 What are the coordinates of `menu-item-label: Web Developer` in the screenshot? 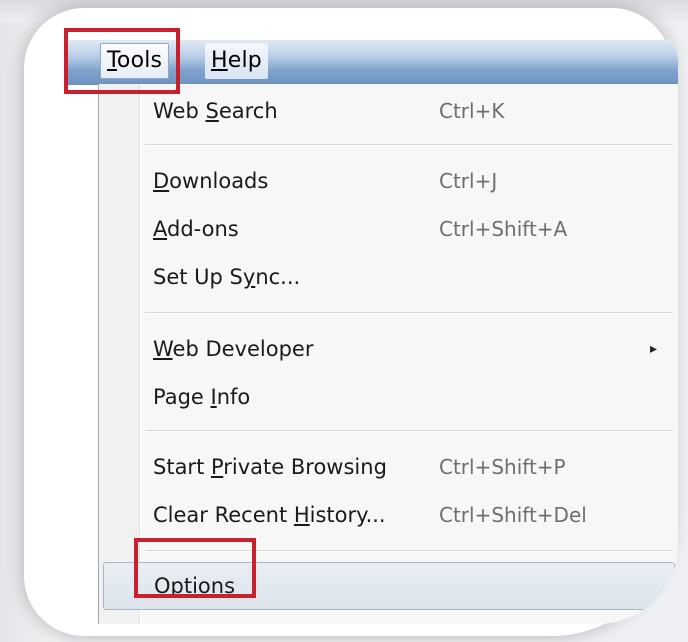 It's located at (233, 349).